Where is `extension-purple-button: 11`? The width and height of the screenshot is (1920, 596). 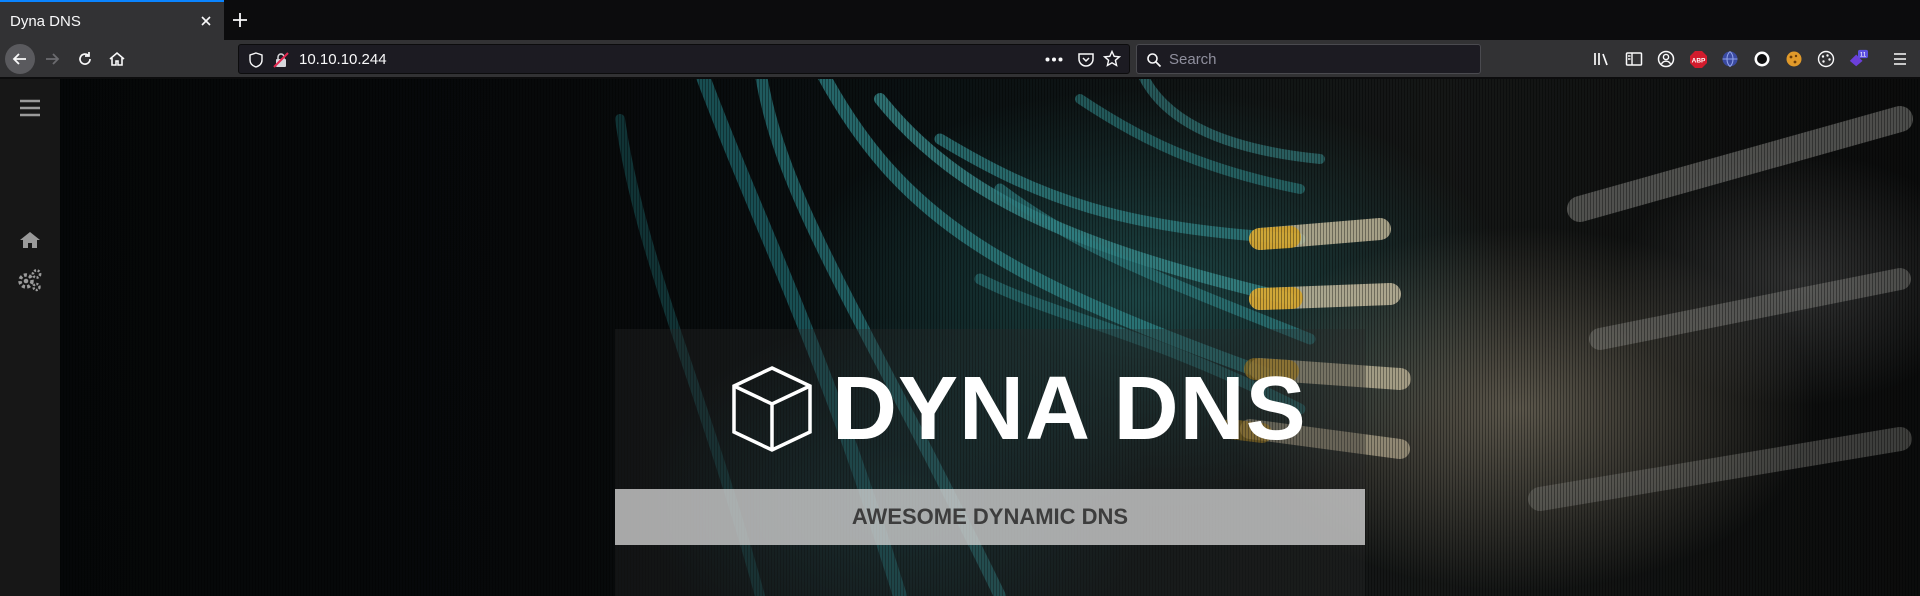 extension-purple-button: 11 is located at coordinates (1858, 59).